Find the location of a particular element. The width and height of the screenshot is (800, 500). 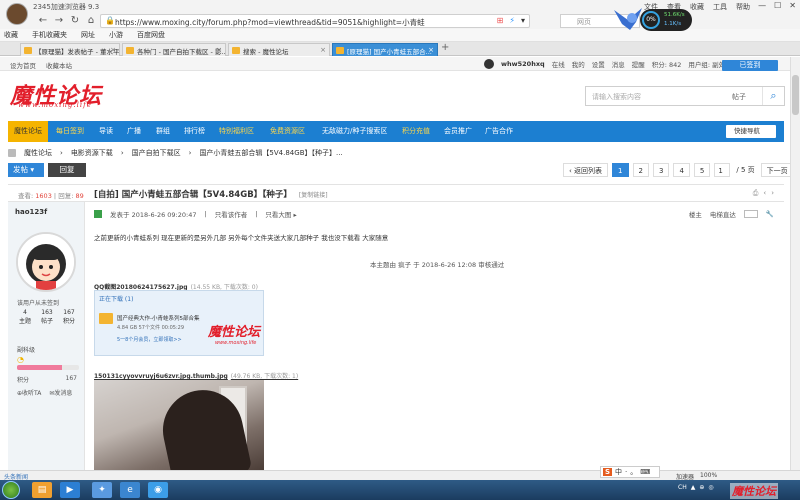

tab-search: 搜索 - 魔性论坛 × is located at coordinates (279, 49).